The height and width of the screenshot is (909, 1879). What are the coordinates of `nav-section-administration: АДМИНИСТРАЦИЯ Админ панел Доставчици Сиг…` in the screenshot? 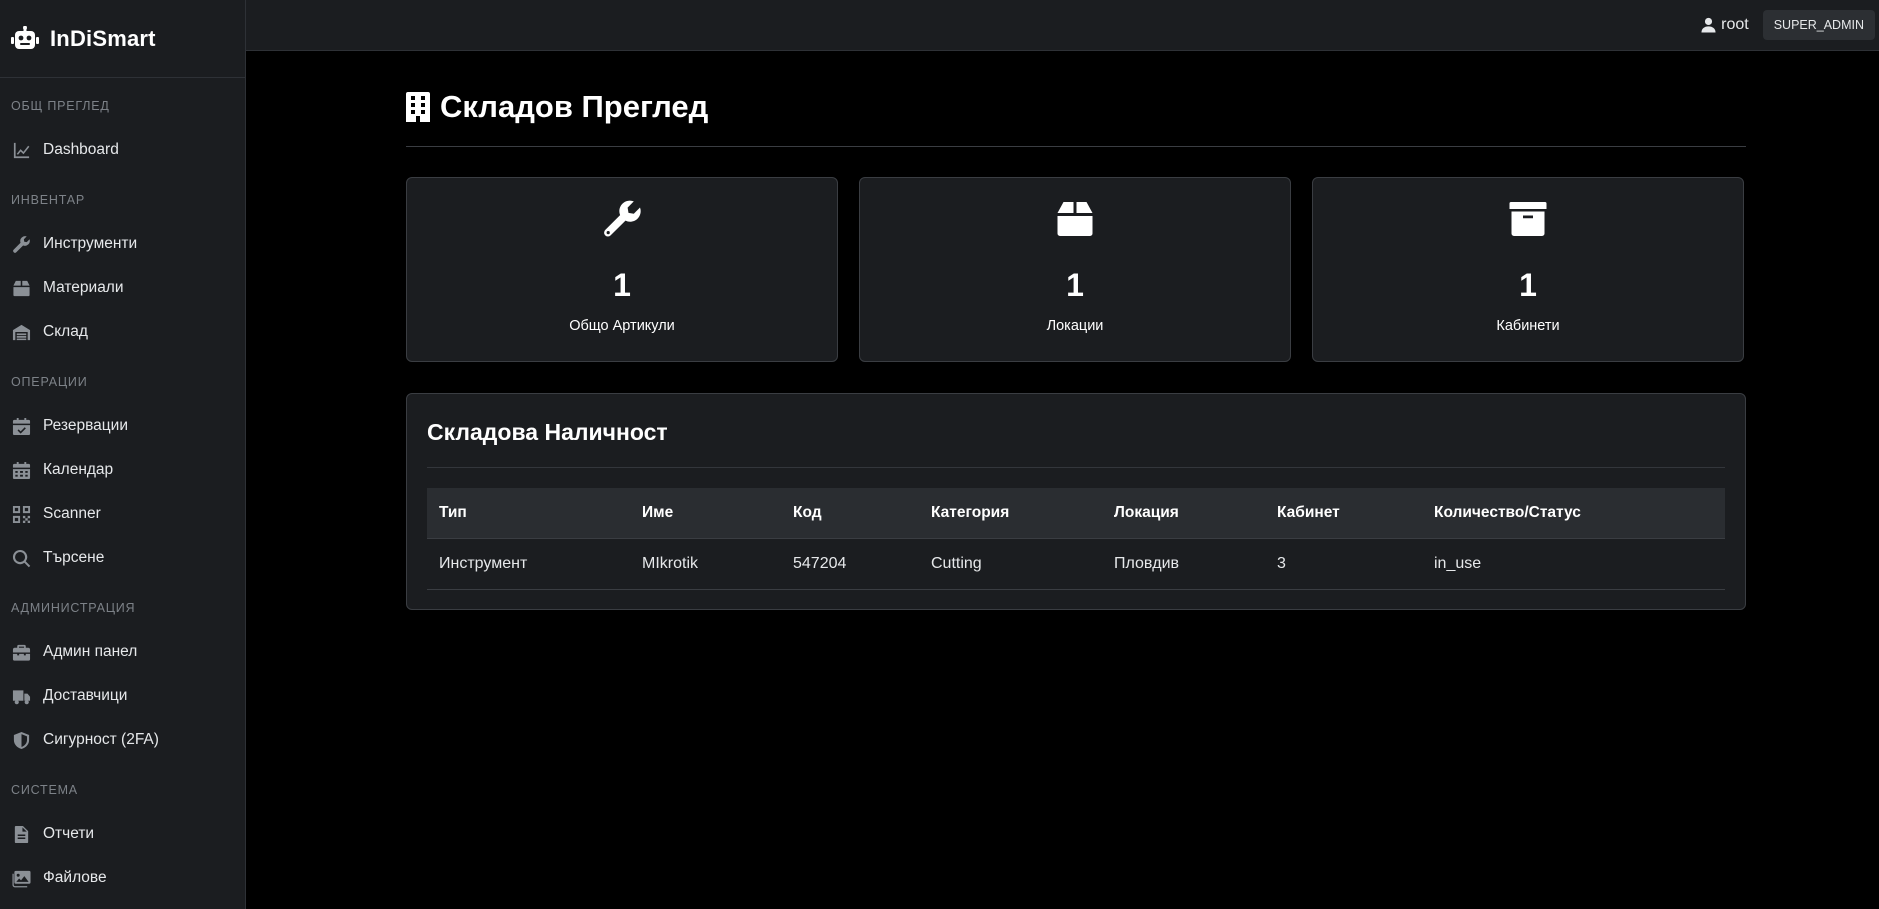 It's located at (122, 671).